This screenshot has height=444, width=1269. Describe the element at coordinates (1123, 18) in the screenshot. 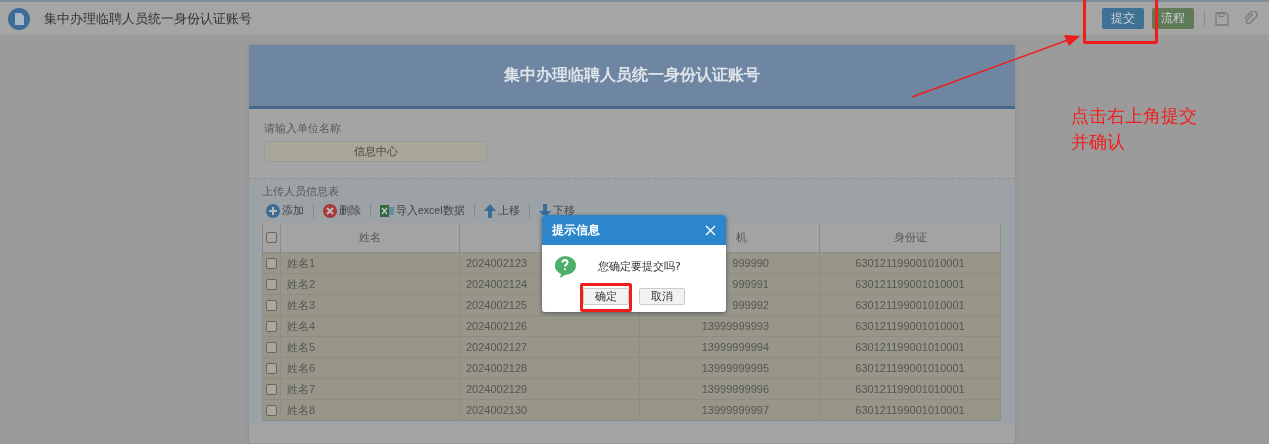

I see `submit-button: 提交` at that location.